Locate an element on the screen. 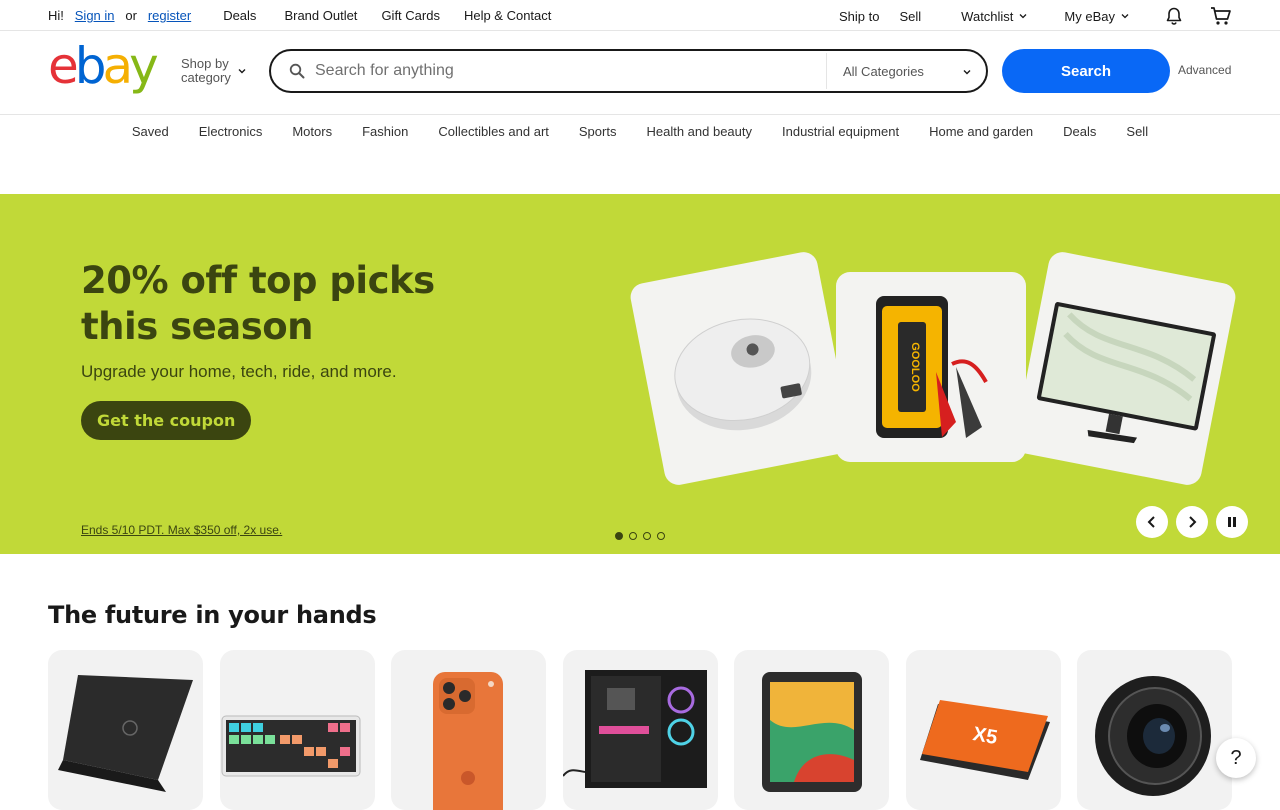  greeting: Hi! Sign in or register is located at coordinates (119, 15).